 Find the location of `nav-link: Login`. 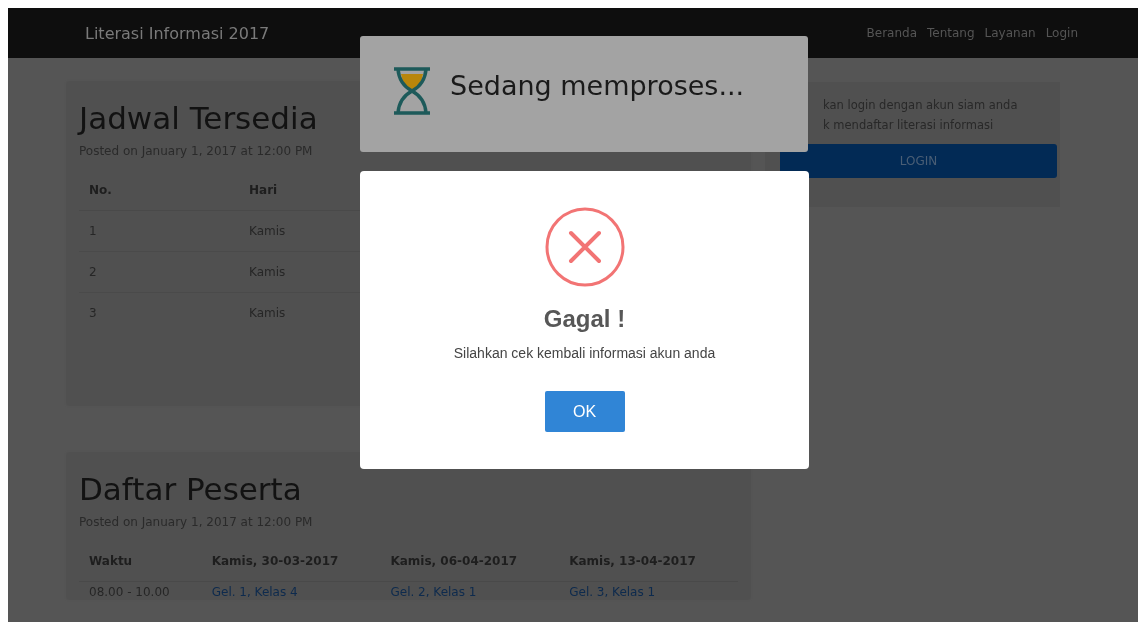

nav-link: Login is located at coordinates (1061, 33).